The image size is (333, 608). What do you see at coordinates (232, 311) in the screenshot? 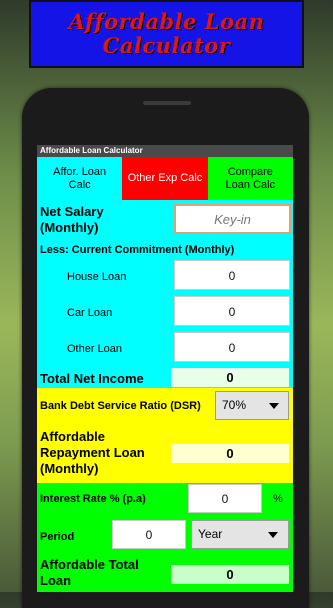
I see `car-loan-input: 0` at bounding box center [232, 311].